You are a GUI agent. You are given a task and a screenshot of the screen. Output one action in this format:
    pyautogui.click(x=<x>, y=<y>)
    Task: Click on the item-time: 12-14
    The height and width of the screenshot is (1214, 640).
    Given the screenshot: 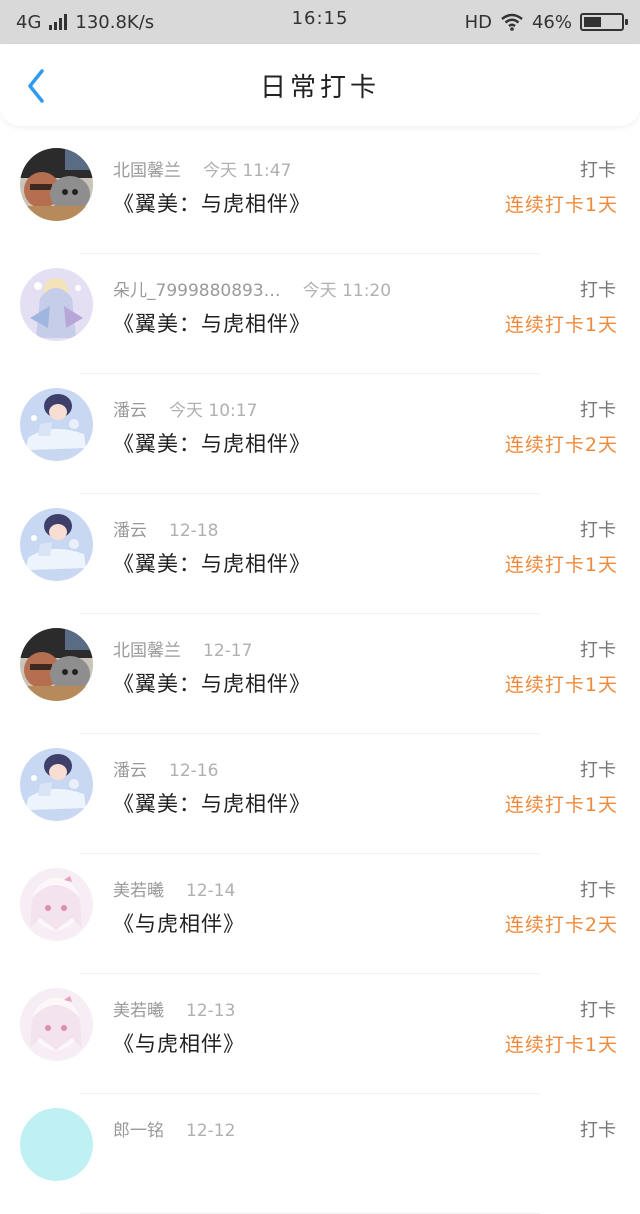 What is the action you would take?
    pyautogui.click(x=211, y=891)
    